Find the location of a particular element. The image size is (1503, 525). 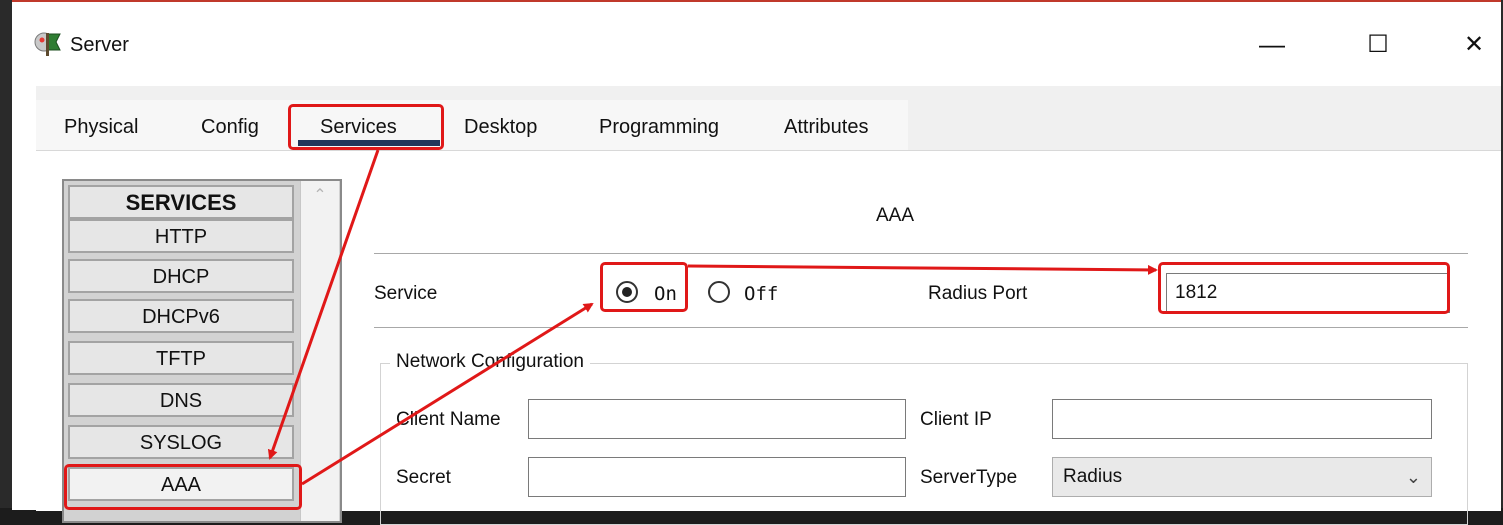

service-item-dhcp: DHCP is located at coordinates (181, 276).